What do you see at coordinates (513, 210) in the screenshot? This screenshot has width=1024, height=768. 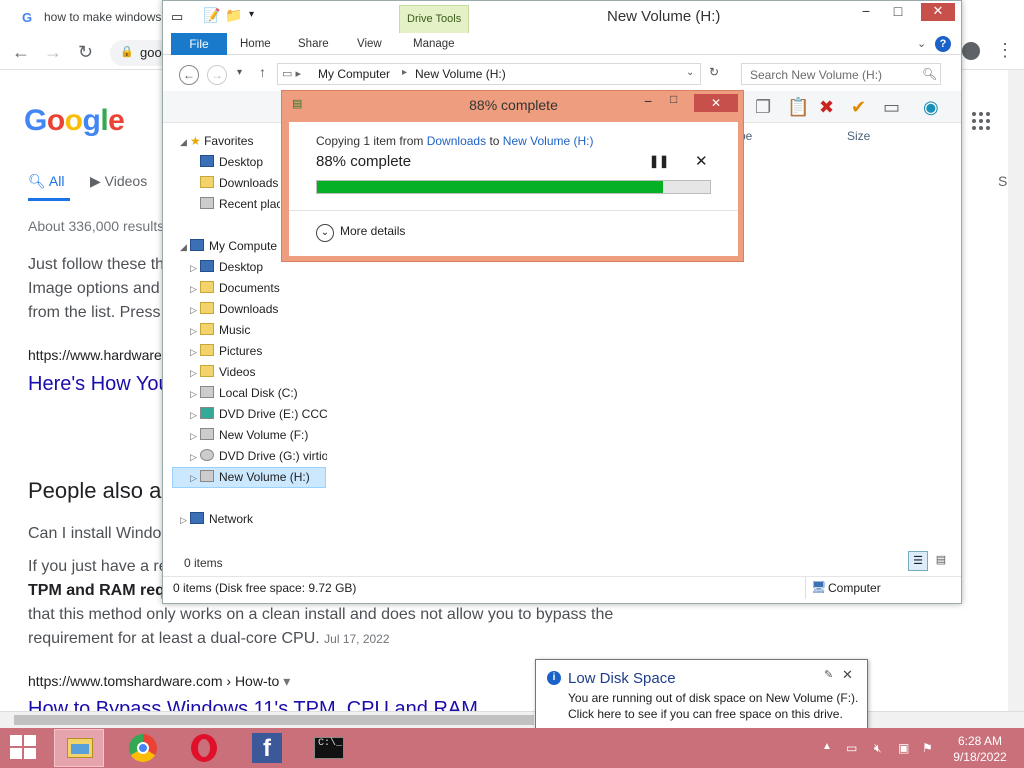 I see `divider` at bounding box center [513, 210].